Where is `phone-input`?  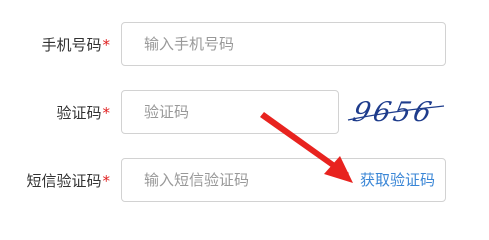 phone-input is located at coordinates (283, 44).